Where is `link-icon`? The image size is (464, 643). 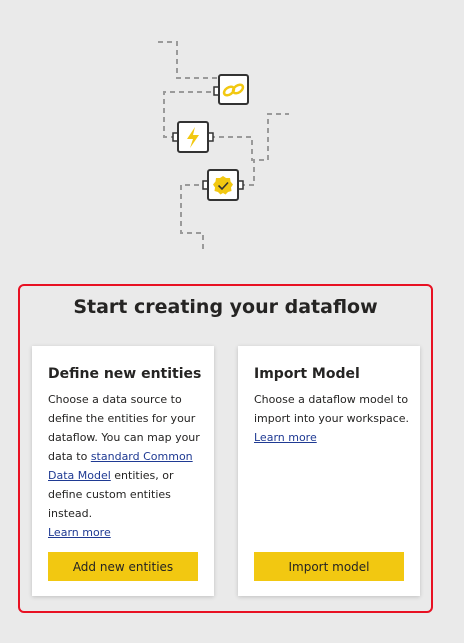 link-icon is located at coordinates (231, 89).